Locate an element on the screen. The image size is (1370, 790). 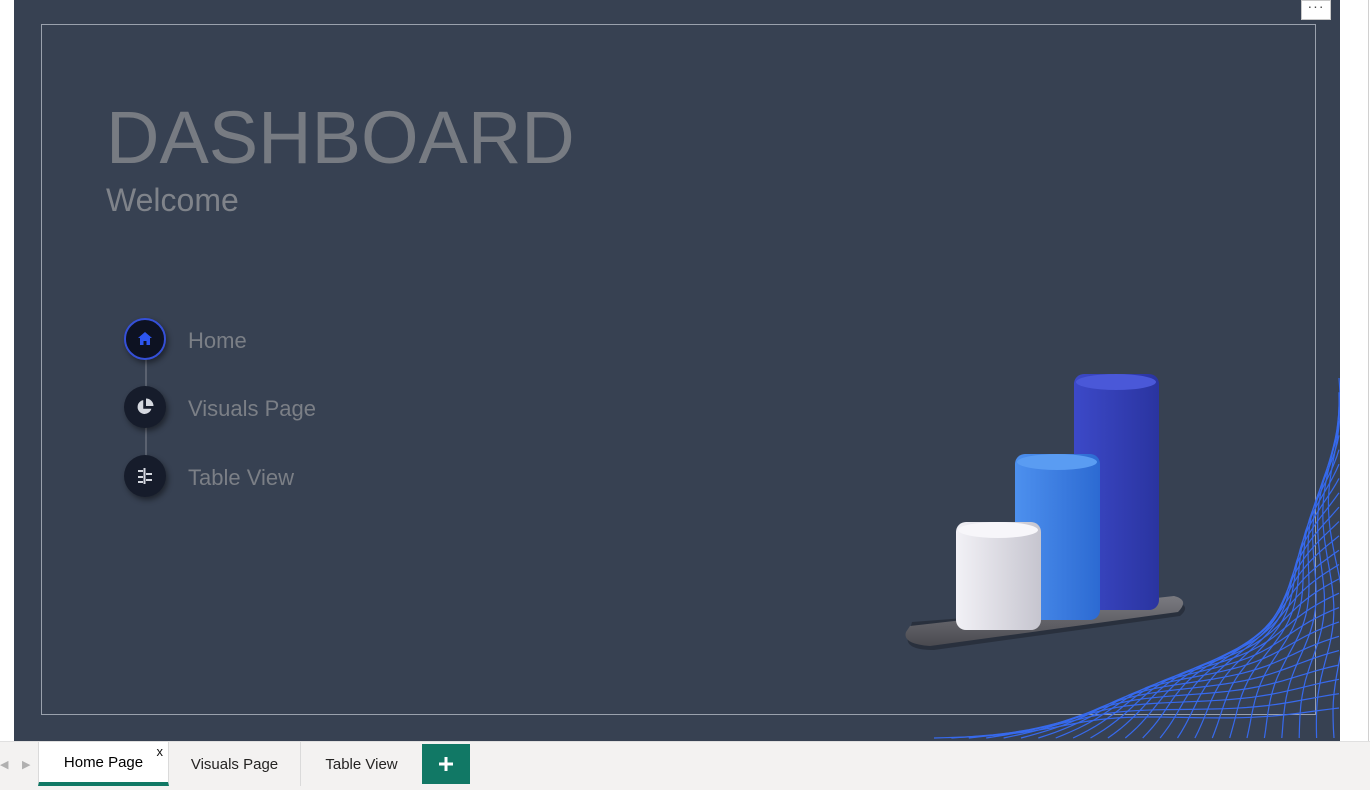
tab-label-visuals-page: Visuals Page is located at coordinates (234, 764).